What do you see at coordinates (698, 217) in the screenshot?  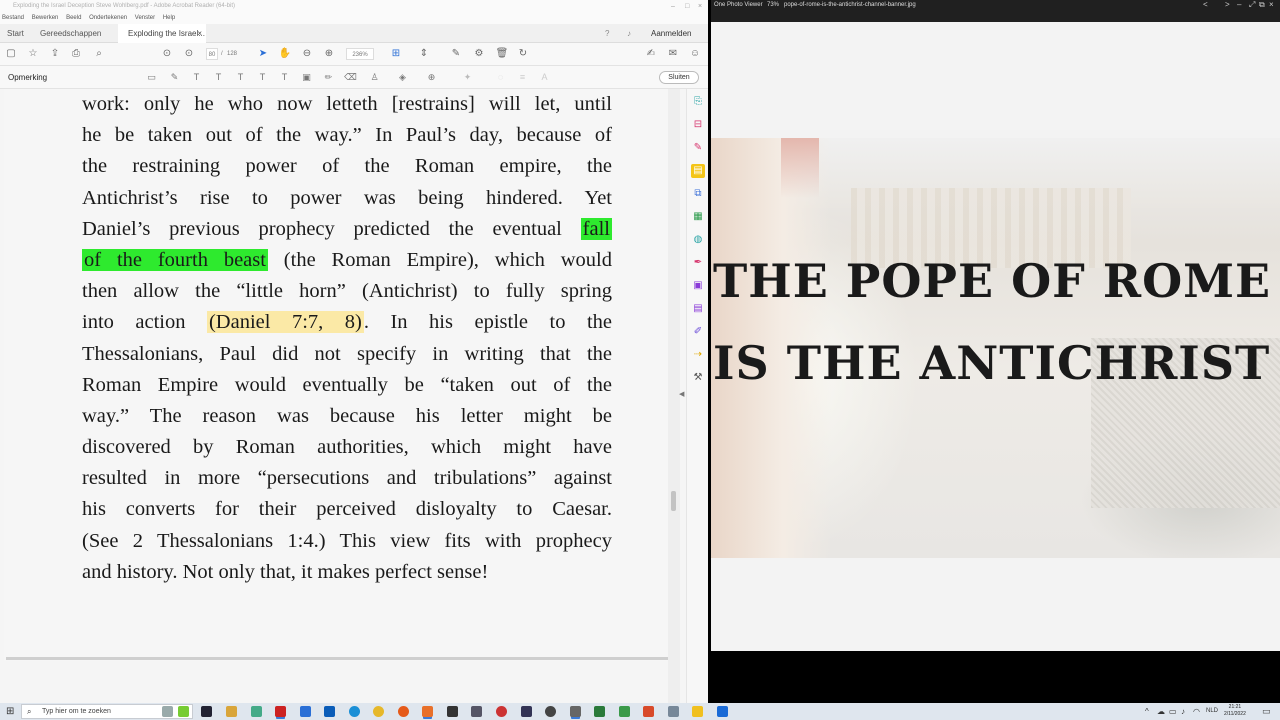 I see `organize-icon: ▦` at bounding box center [698, 217].